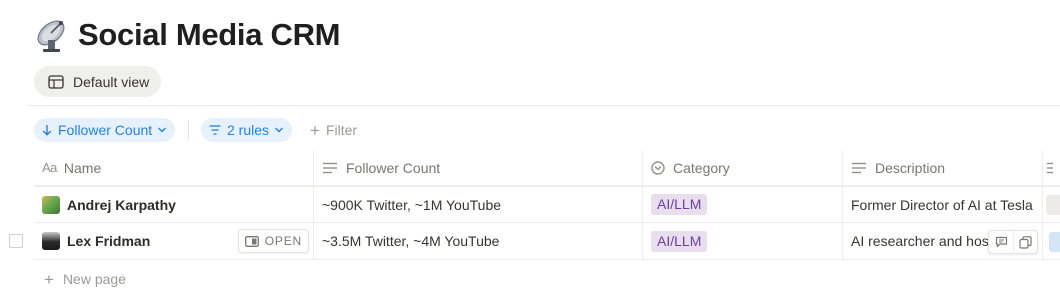 Image resolution: width=1060 pixels, height=300 pixels. I want to click on side-peek-icon, so click(251, 241).